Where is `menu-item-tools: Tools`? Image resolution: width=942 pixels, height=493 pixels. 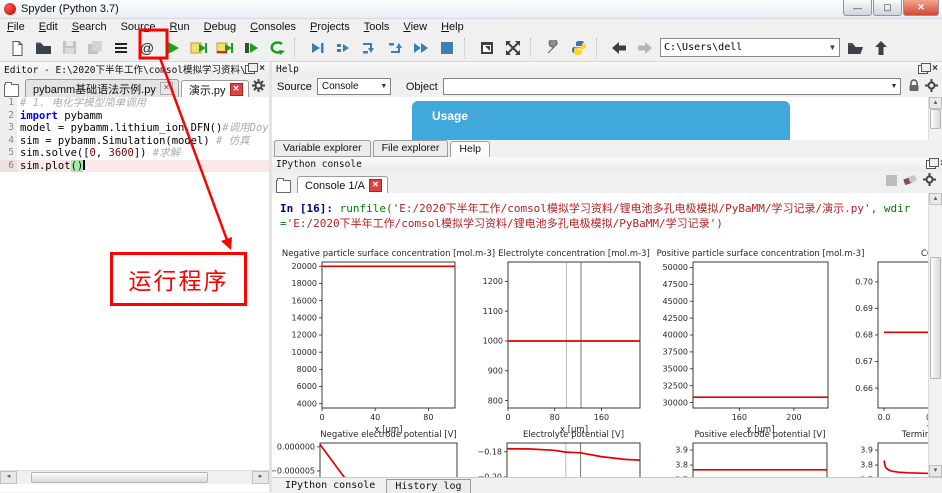 menu-item-tools: Tools is located at coordinates (377, 27).